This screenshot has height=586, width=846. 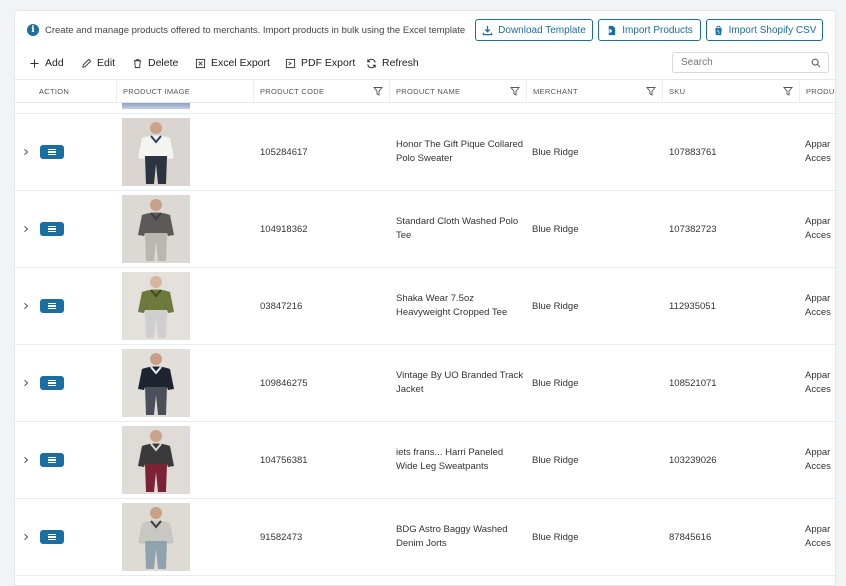 What do you see at coordinates (718, 30) in the screenshot?
I see `shopify-bag-icon: S` at bounding box center [718, 30].